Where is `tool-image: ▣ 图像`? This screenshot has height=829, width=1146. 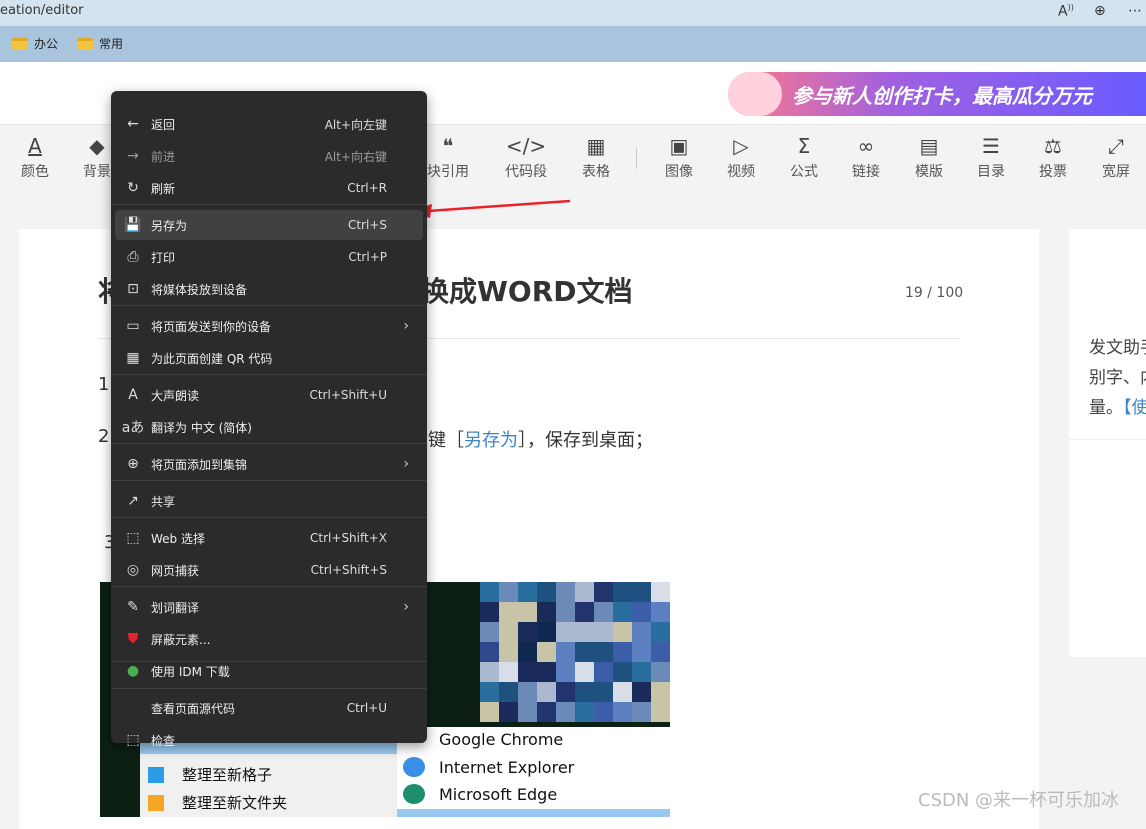 tool-image: ▣ 图像 is located at coordinates (679, 157).